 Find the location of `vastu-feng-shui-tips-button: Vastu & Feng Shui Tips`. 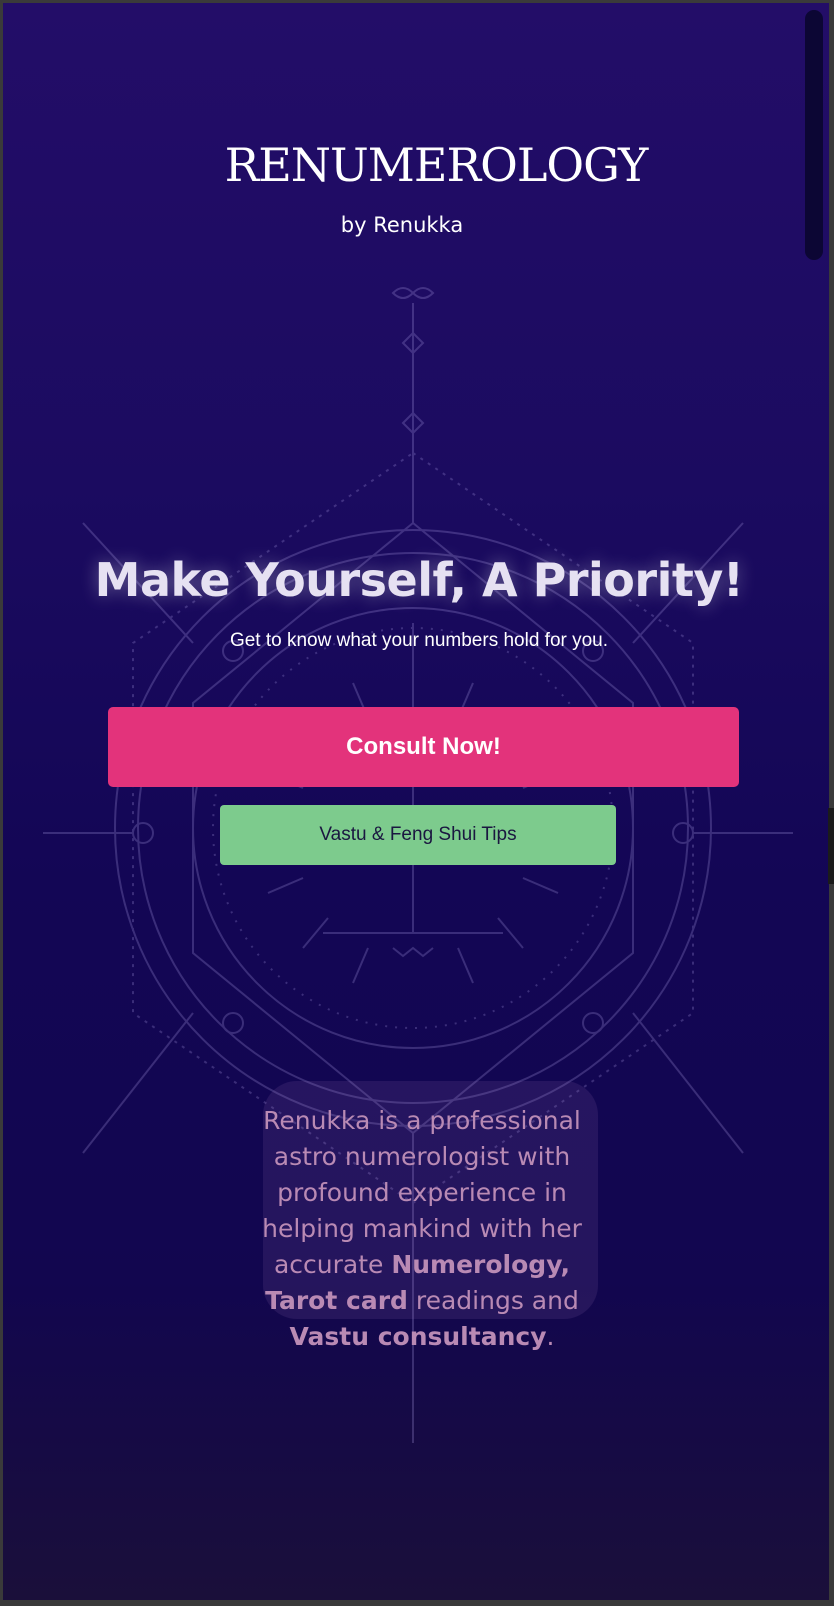

vastu-feng-shui-tips-button: Vastu & Feng Shui Tips is located at coordinates (418, 835).